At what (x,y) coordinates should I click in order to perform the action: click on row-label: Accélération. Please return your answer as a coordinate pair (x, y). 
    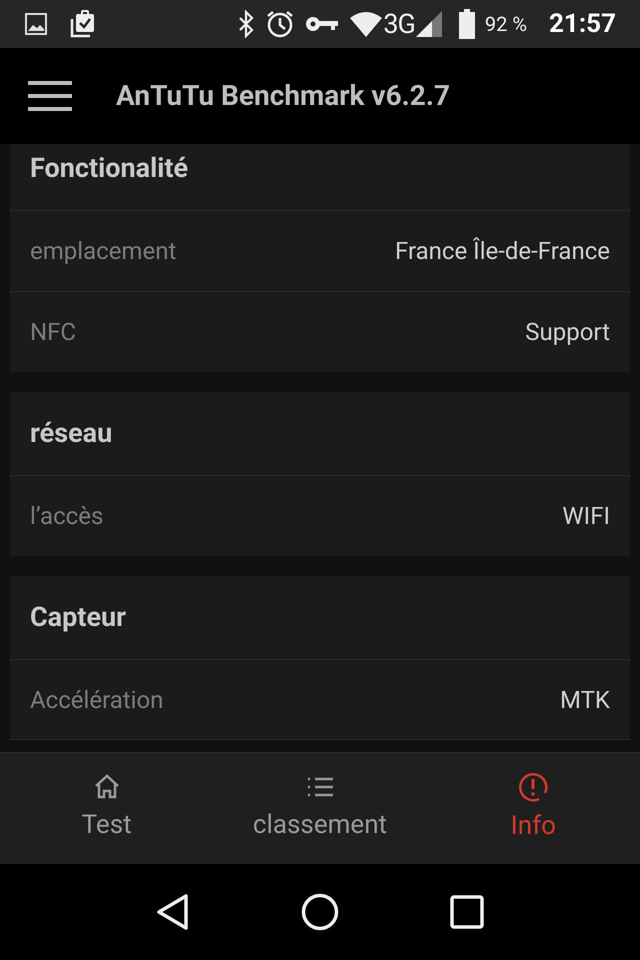
    Looking at the image, I should click on (97, 700).